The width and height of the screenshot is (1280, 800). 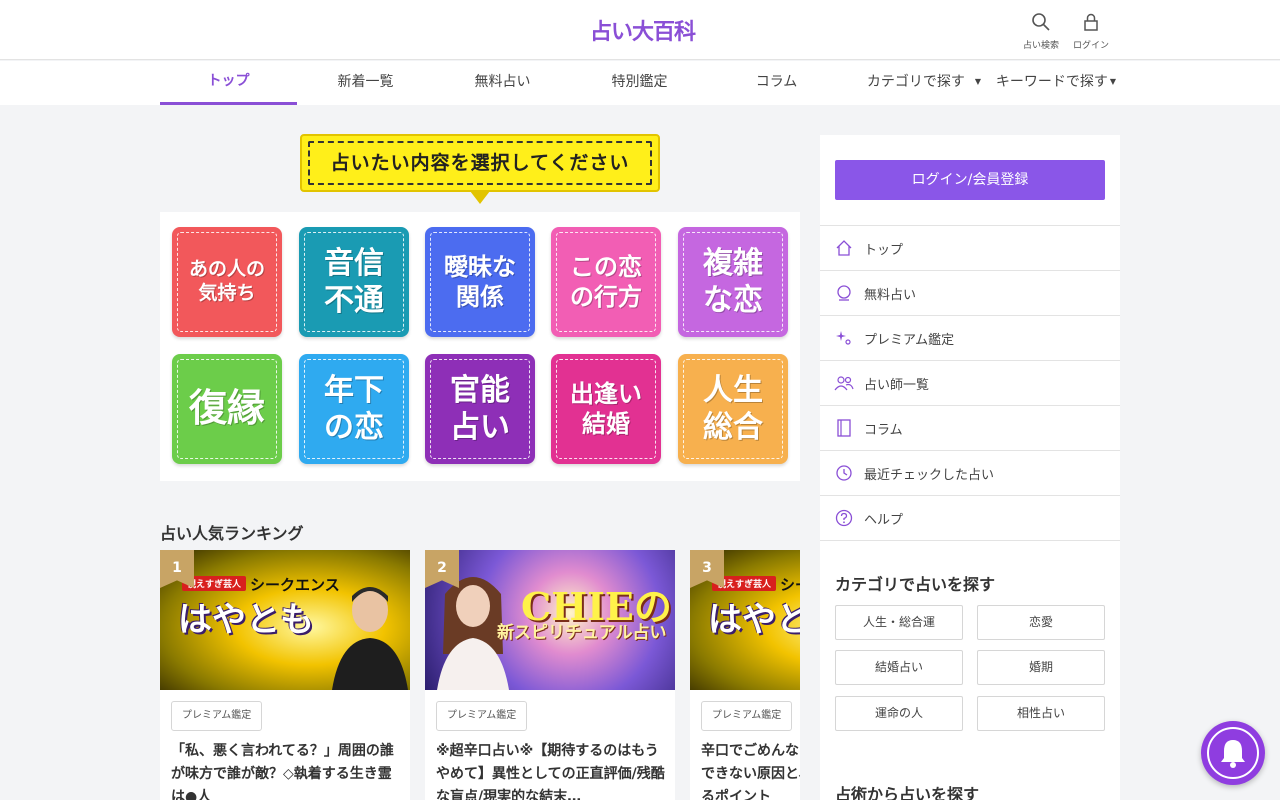 What do you see at coordinates (899, 622) in the screenshot?
I see `category-button: 人生・総合運` at bounding box center [899, 622].